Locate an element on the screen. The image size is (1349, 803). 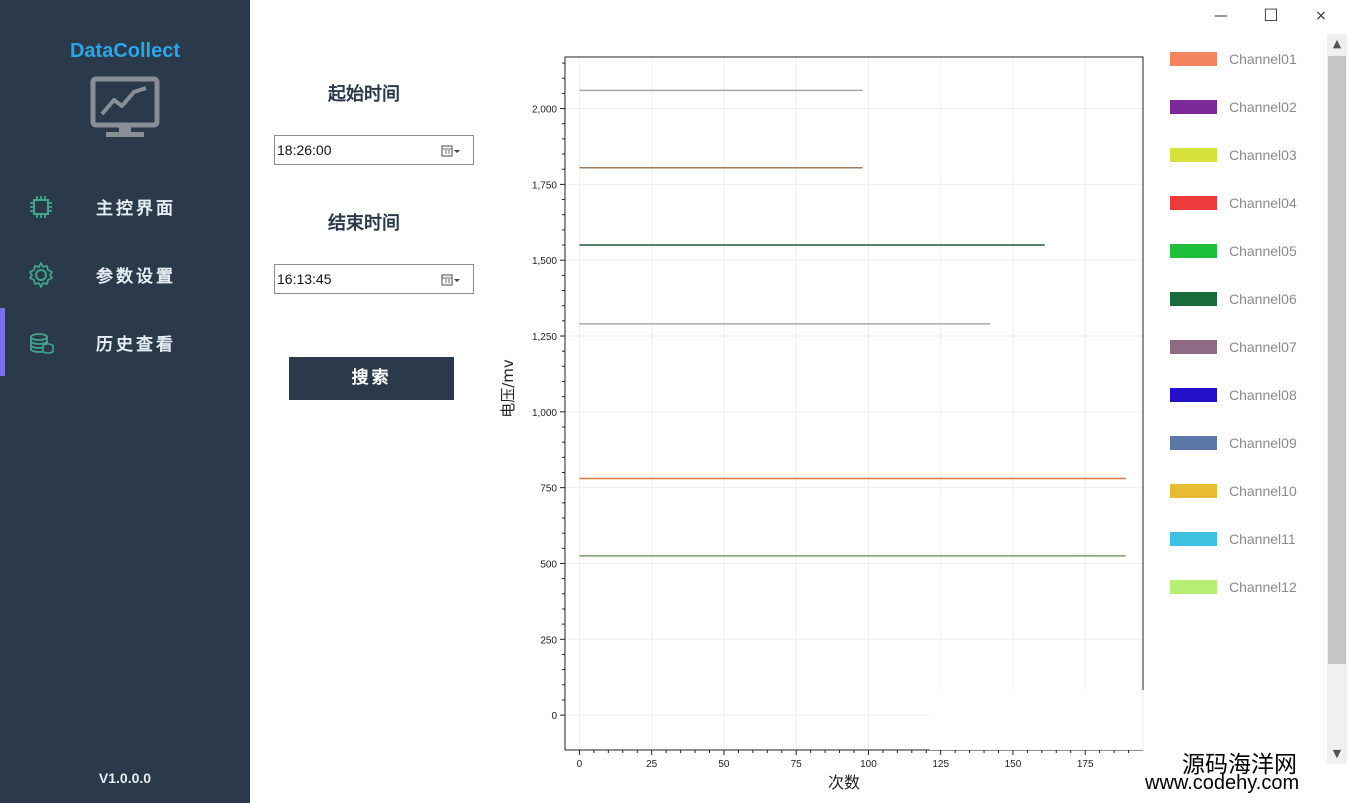
legend-scrollbar: ▲ ▼ is located at coordinates (1337, 399).